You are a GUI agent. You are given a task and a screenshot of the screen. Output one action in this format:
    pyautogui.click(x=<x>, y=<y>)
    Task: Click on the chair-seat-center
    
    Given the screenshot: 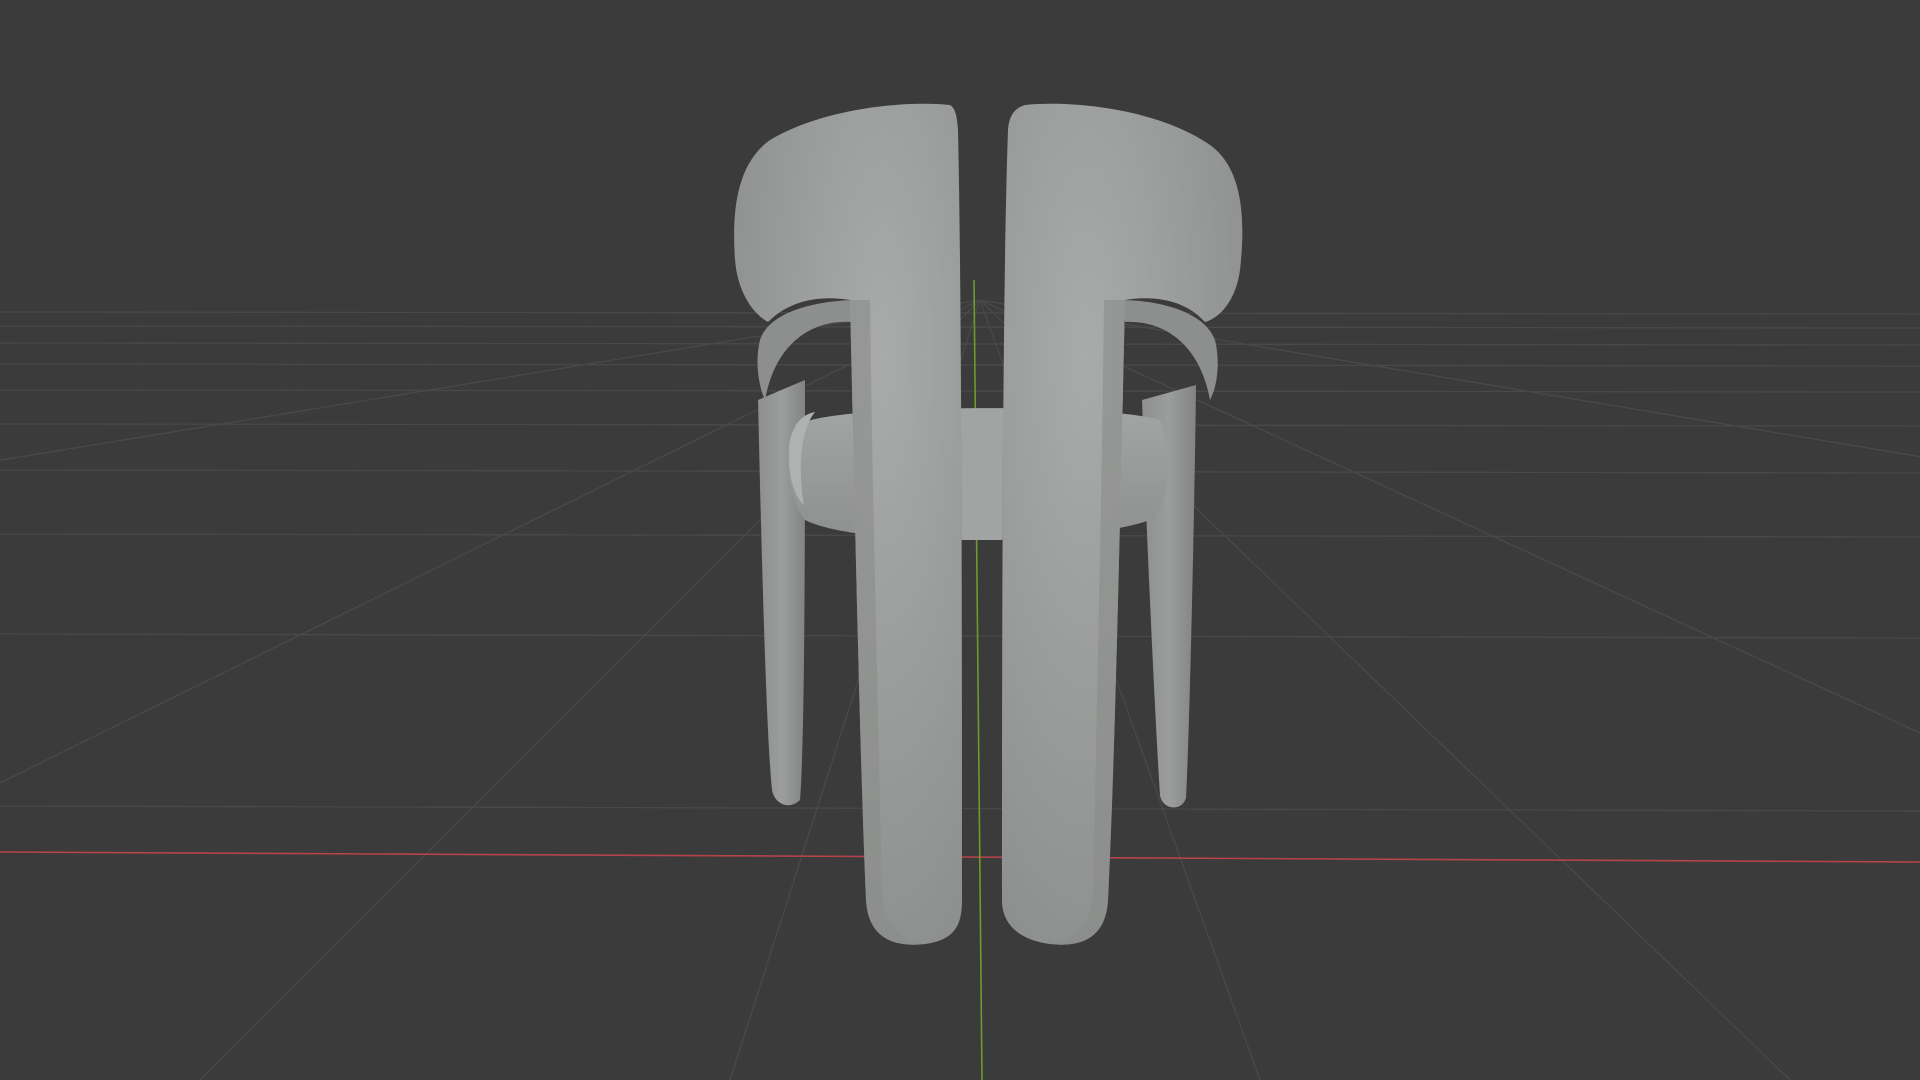 What is the action you would take?
    pyautogui.click(x=982, y=475)
    